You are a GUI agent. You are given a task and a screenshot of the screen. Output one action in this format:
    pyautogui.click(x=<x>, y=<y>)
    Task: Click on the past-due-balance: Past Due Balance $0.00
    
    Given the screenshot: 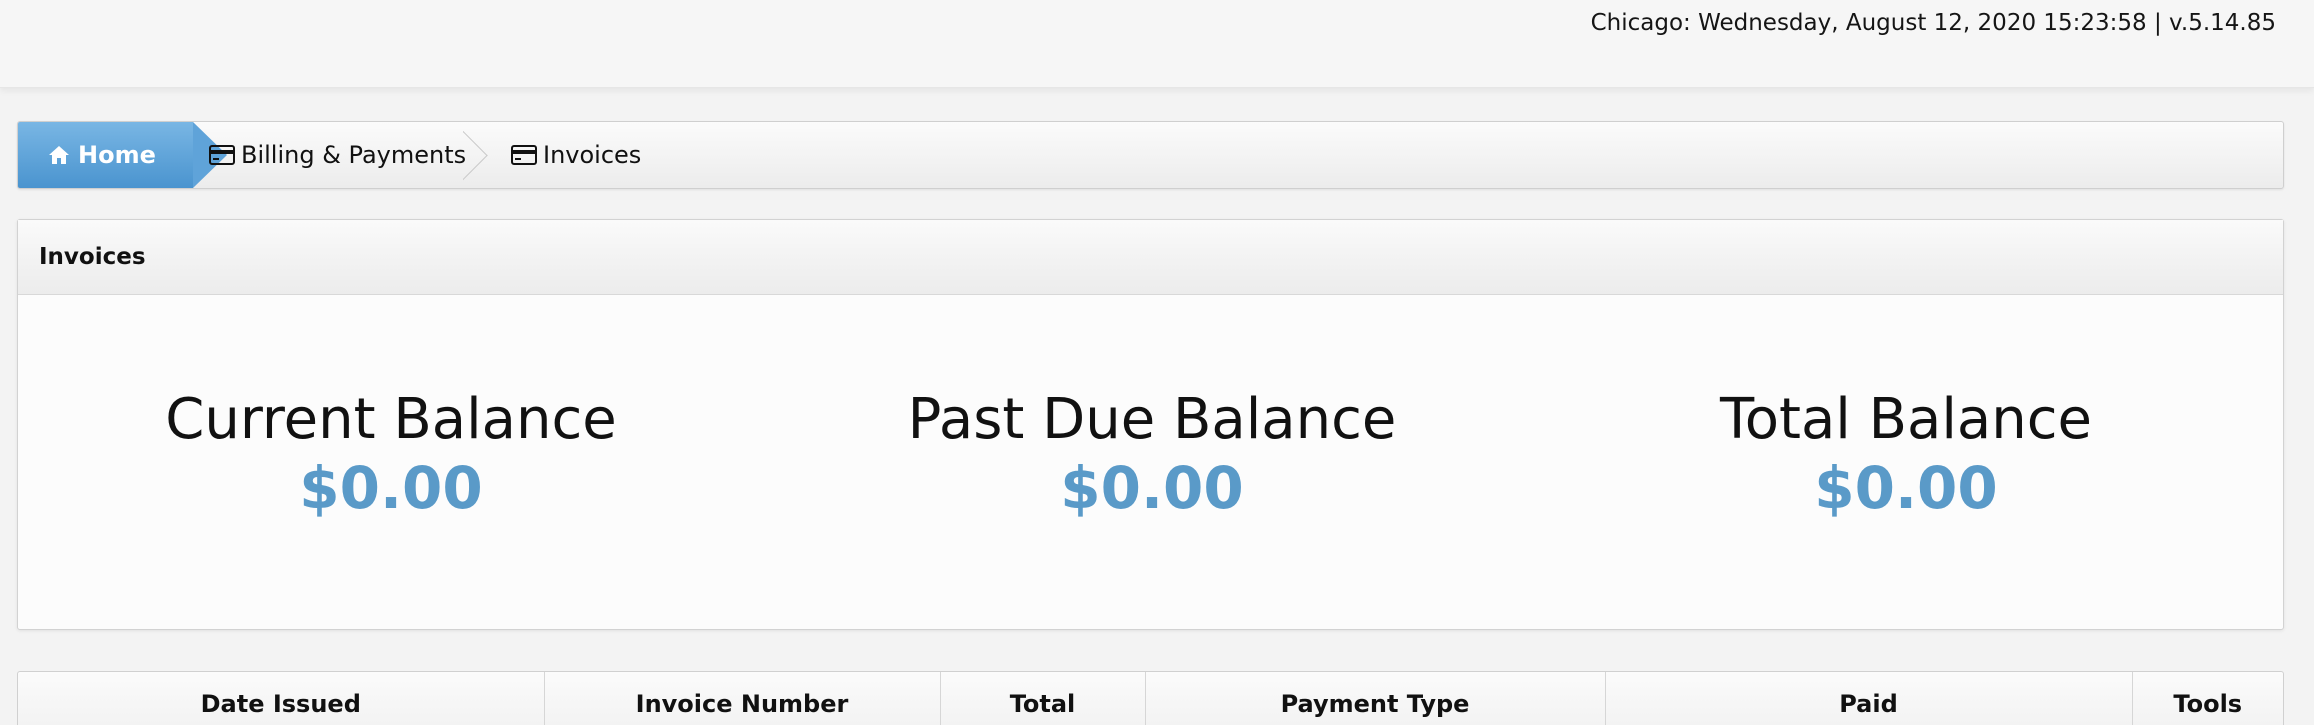 What is the action you would take?
    pyautogui.click(x=1152, y=455)
    